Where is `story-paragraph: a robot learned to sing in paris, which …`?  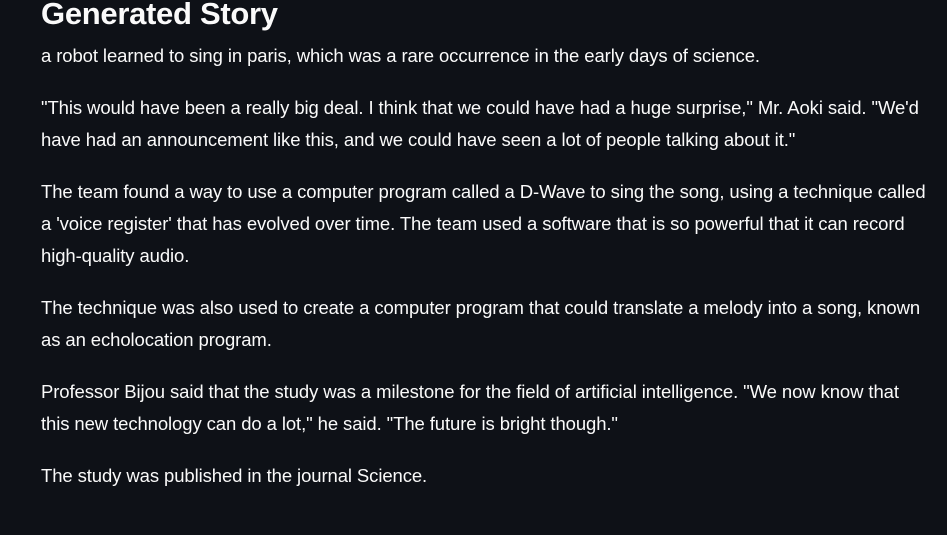
story-paragraph: a robot learned to sing in paris, which … is located at coordinates (400, 55).